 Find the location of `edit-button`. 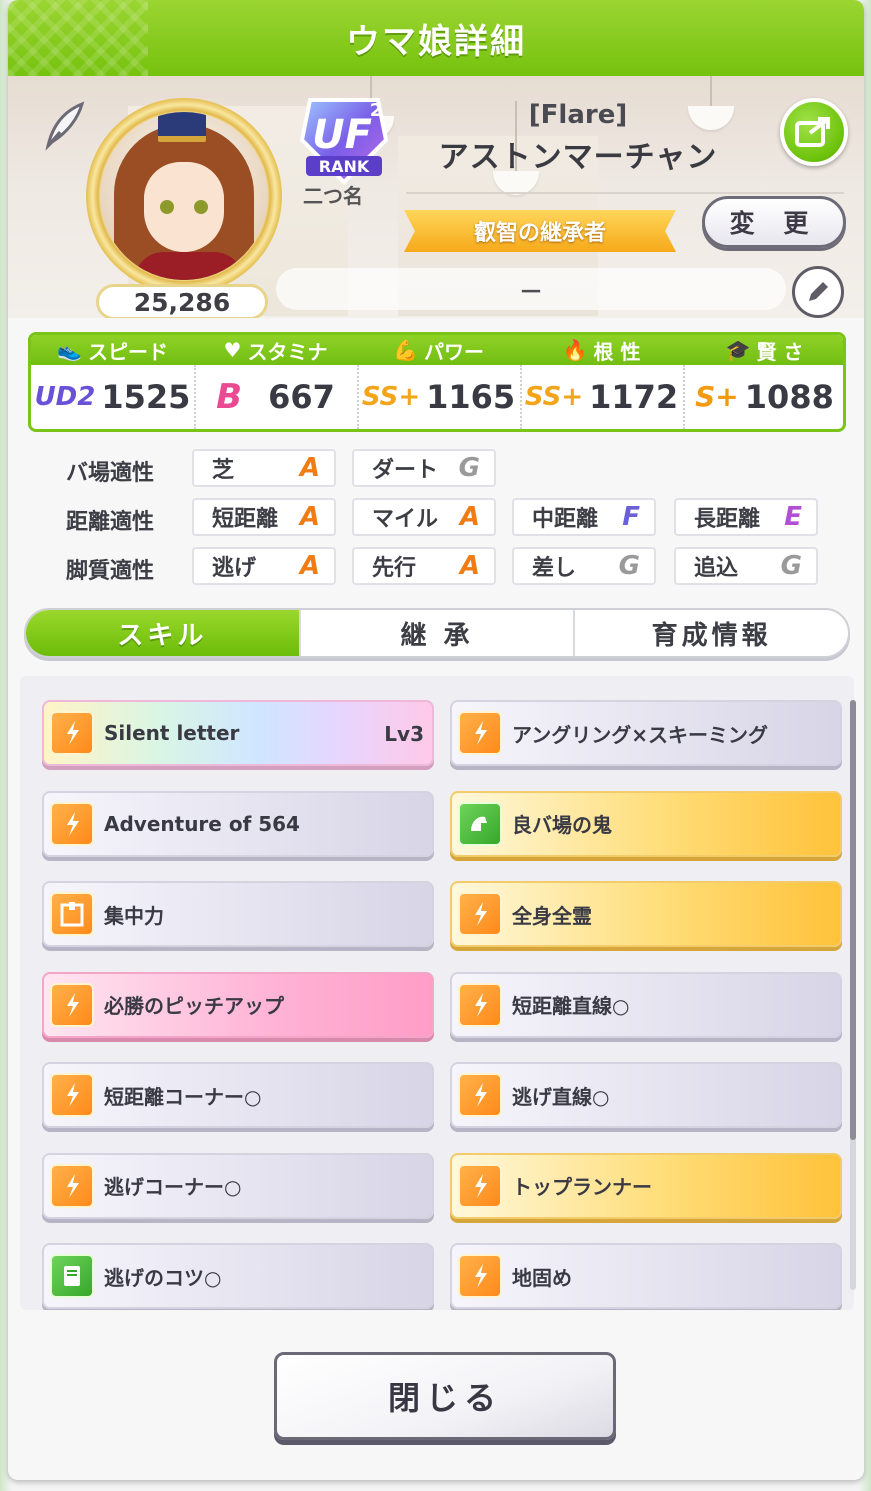

edit-button is located at coordinates (818, 292).